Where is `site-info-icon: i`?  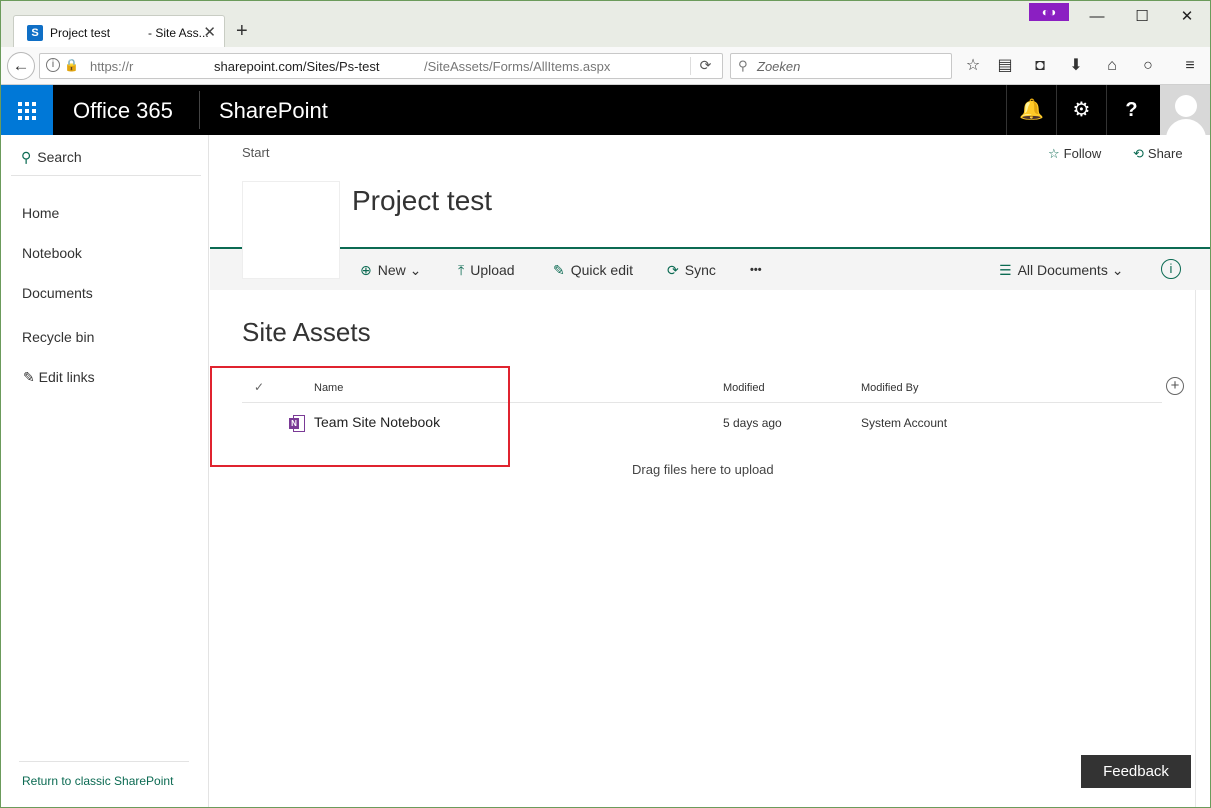 site-info-icon: i is located at coordinates (53, 65).